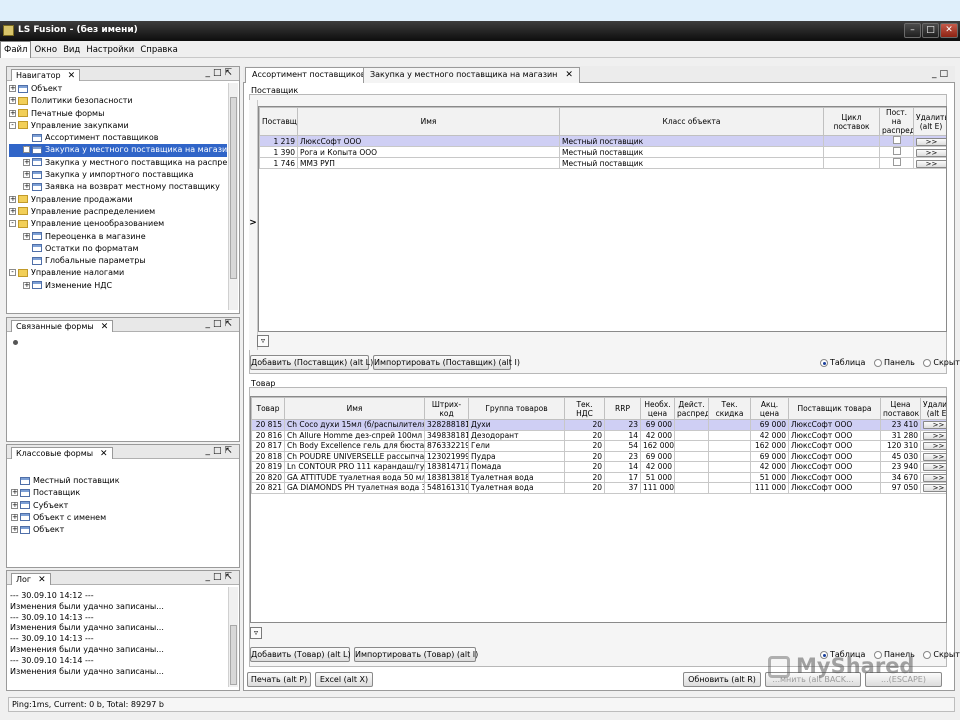 Image resolution: width=960 pixels, height=720 pixels. What do you see at coordinates (622, 425) in the screenshot?
I see `product-rrp-cell: 23` at bounding box center [622, 425].